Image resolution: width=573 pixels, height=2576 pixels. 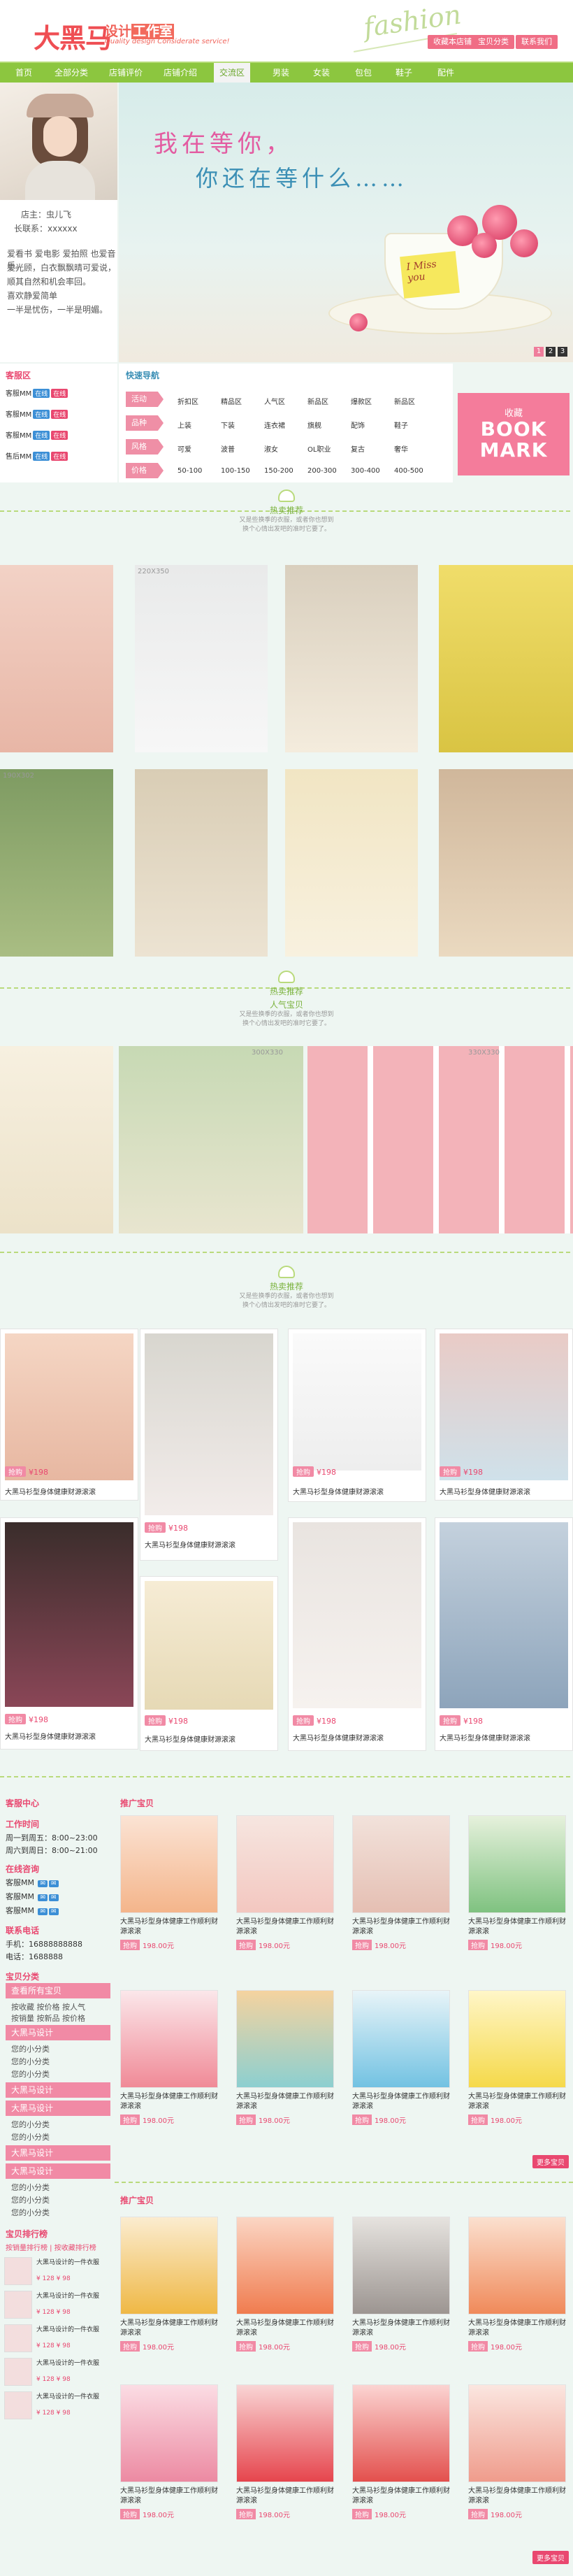 I want to click on nav-item-women: 女装, so click(x=321, y=73).